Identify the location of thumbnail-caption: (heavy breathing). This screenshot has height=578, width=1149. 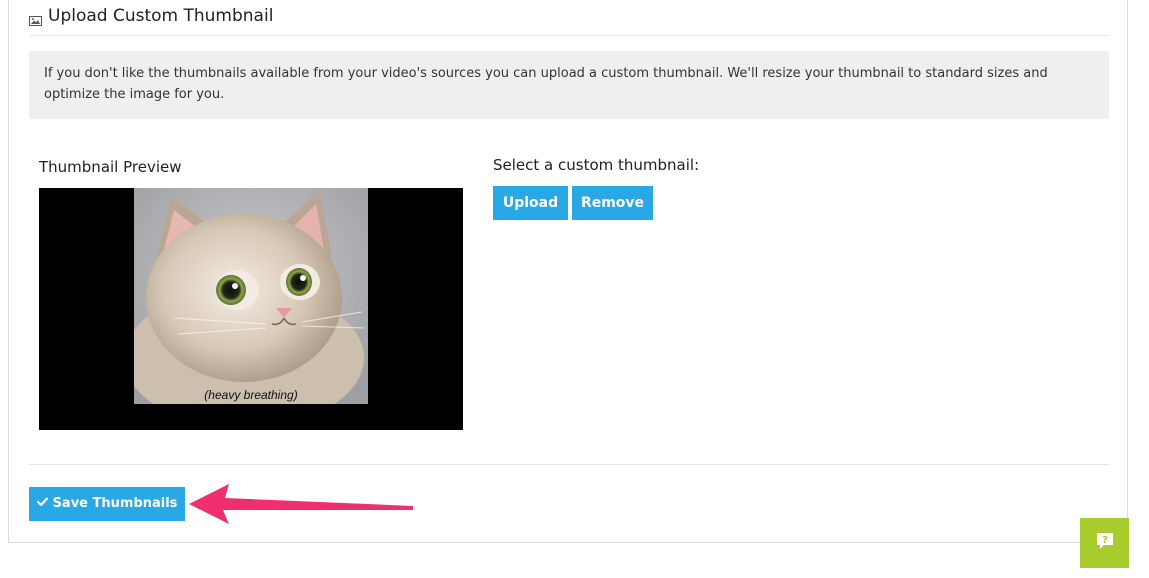
(251, 395).